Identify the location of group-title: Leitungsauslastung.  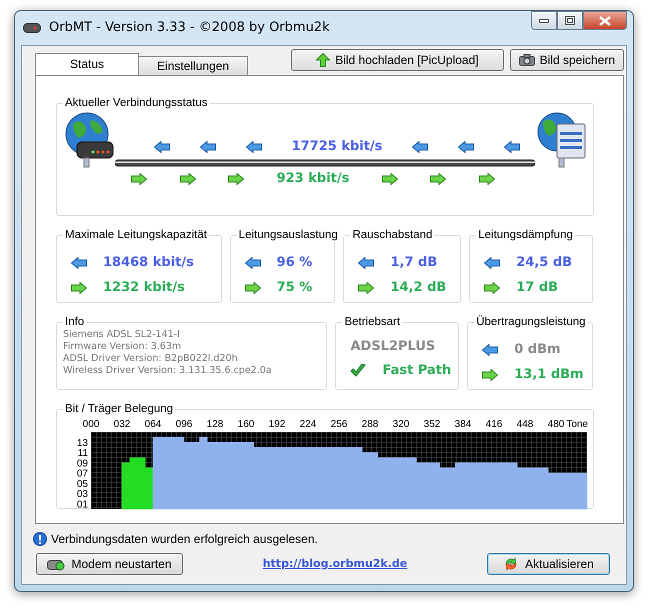
(288, 235).